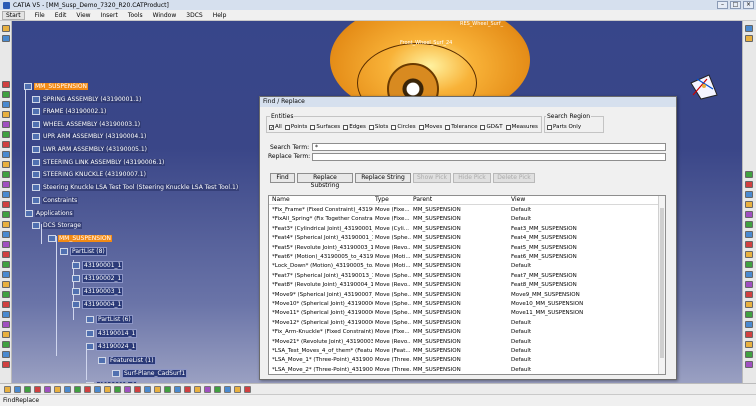  I want to click on tree-item-partlist: PartList (8), so click(83, 251).